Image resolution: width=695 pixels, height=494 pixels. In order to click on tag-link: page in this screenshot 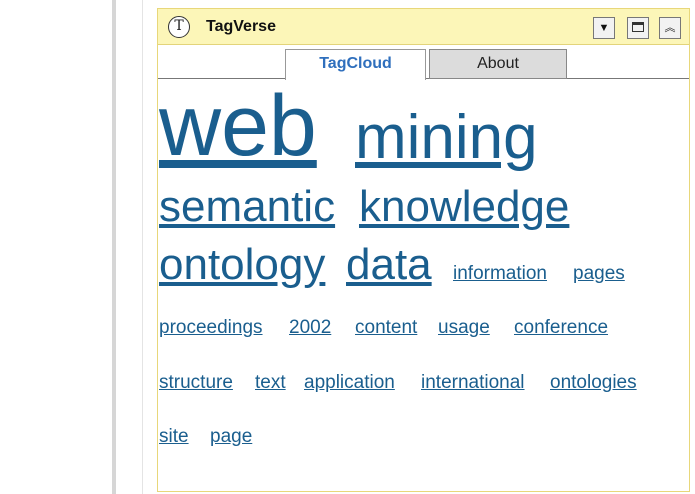, I will do `click(231, 437)`.